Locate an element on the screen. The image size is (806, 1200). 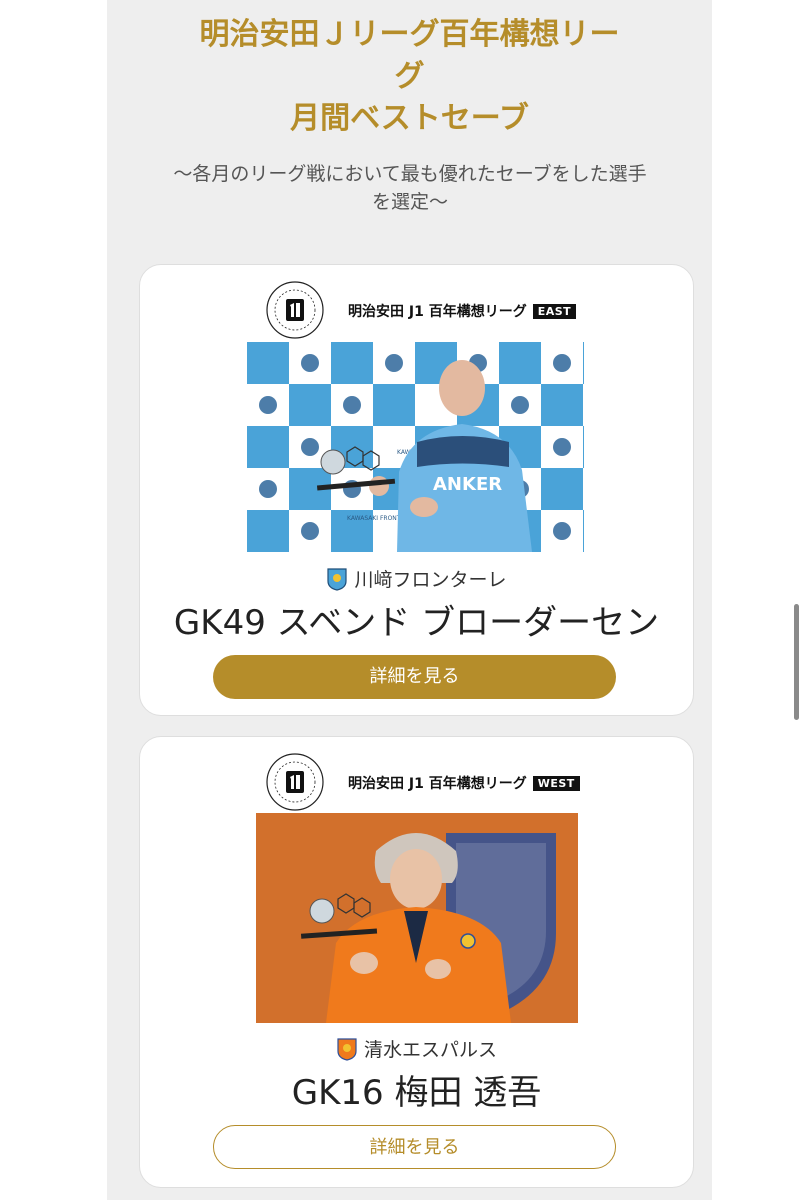
club-line: 清水エスパルス is located at coordinates (416, 1048).